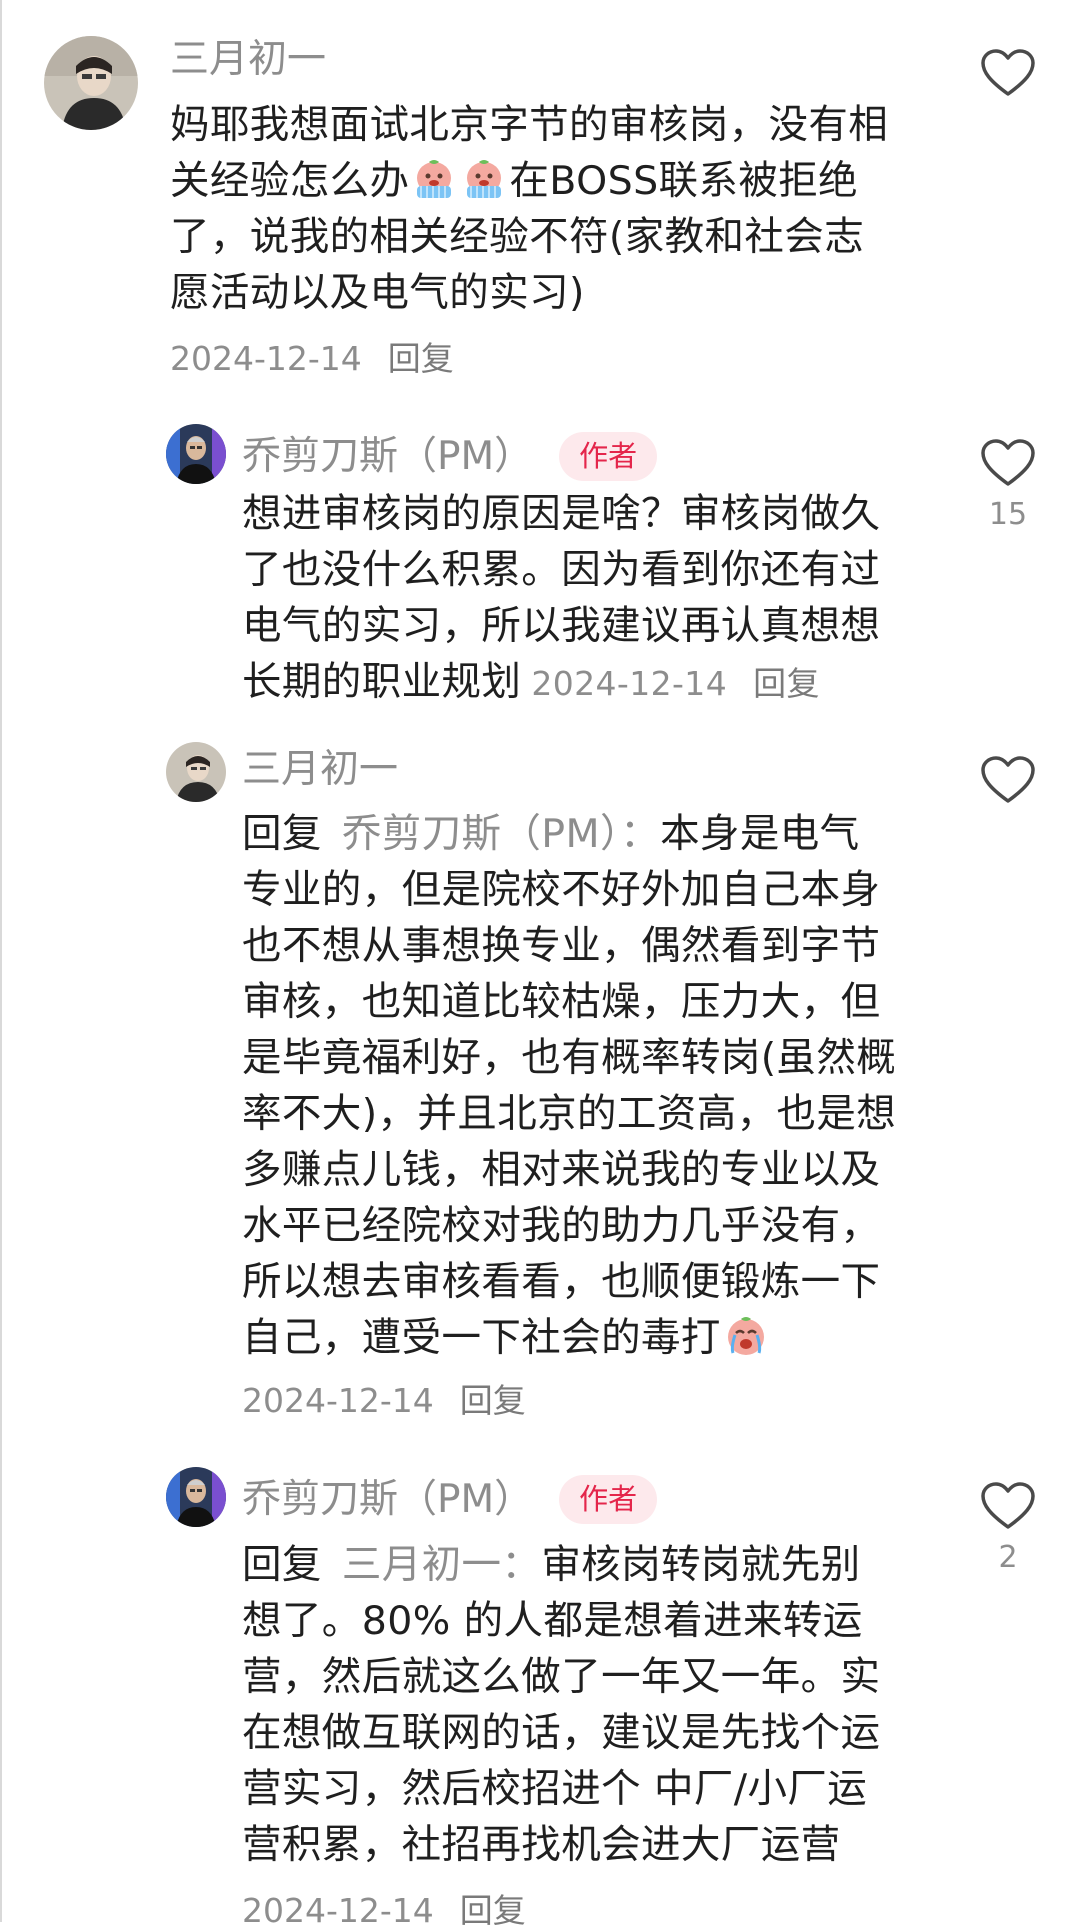  Describe the element at coordinates (290, 181) in the screenshot. I see `comment-line-text: 关经验怎么办` at that location.